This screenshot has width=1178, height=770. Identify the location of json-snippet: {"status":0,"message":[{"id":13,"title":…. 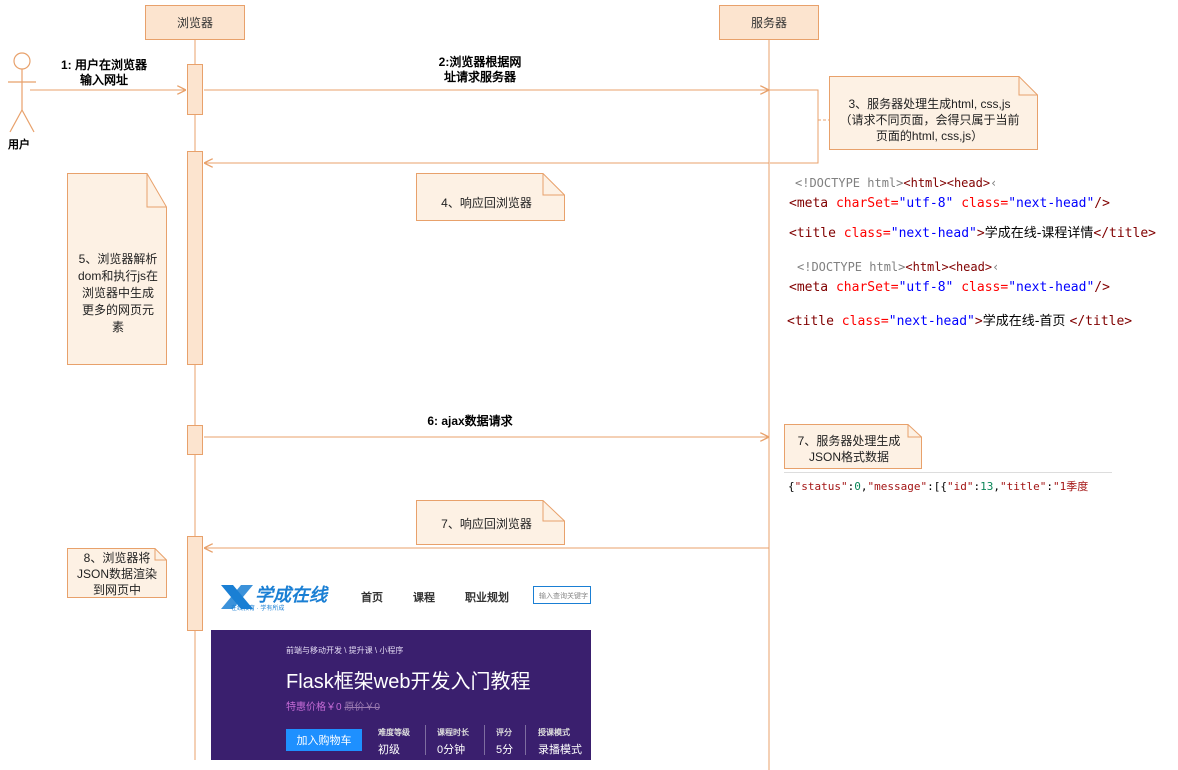
(938, 486).